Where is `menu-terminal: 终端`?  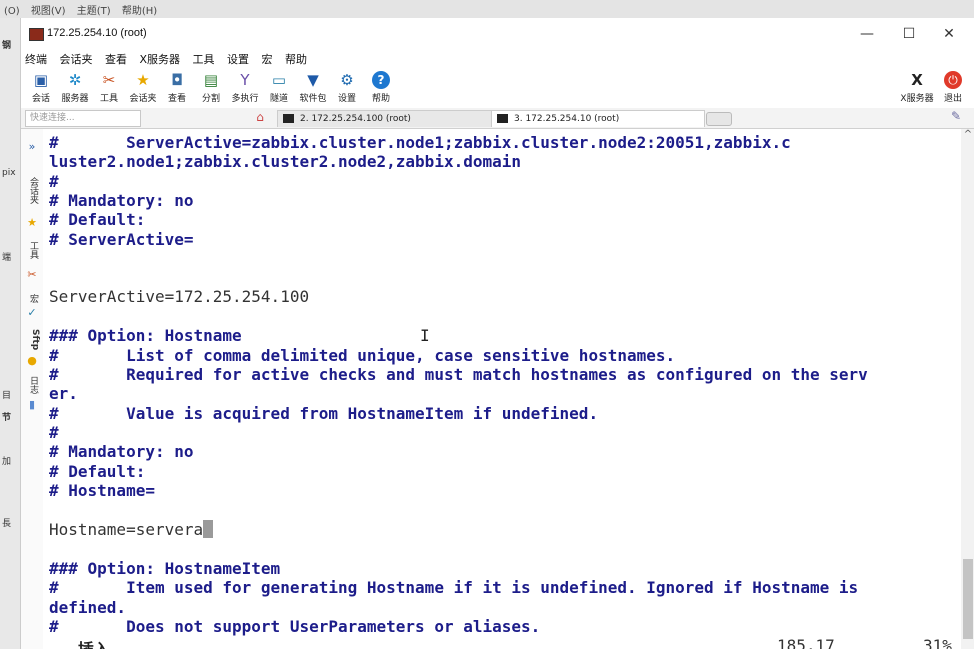
menu-terminal: 终端 is located at coordinates (36, 58).